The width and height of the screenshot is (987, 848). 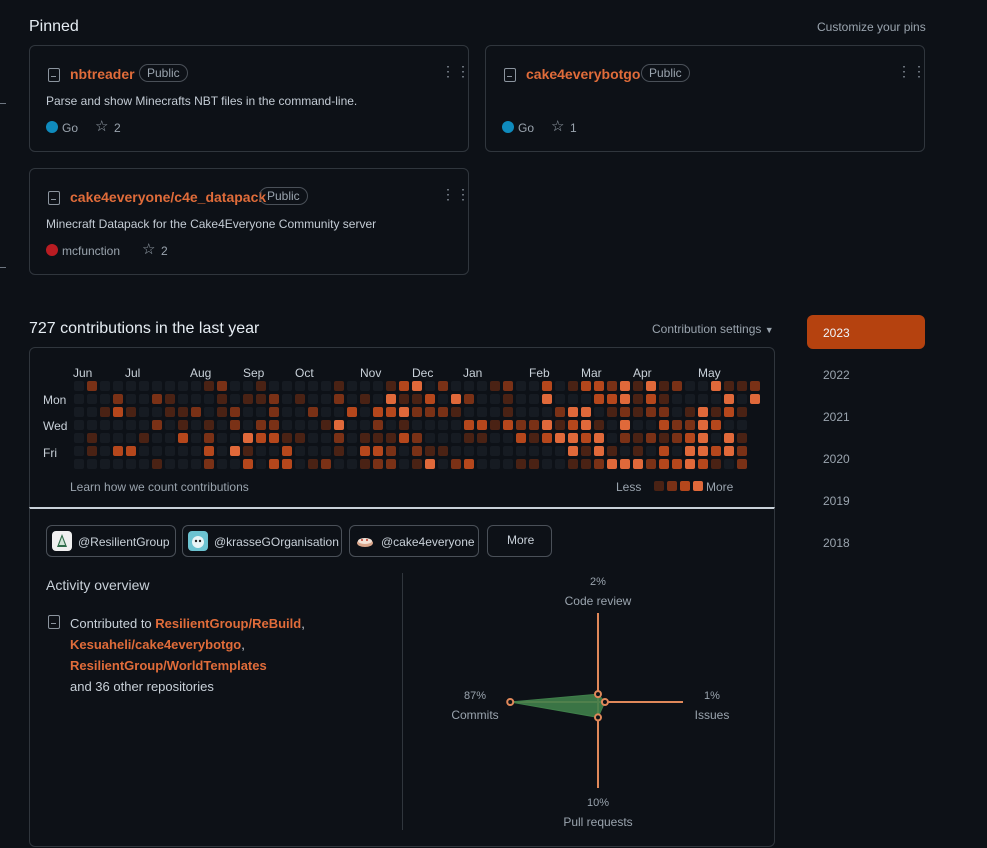 I want to click on drag-handle-icon: ⋮⋮, so click(x=455, y=71).